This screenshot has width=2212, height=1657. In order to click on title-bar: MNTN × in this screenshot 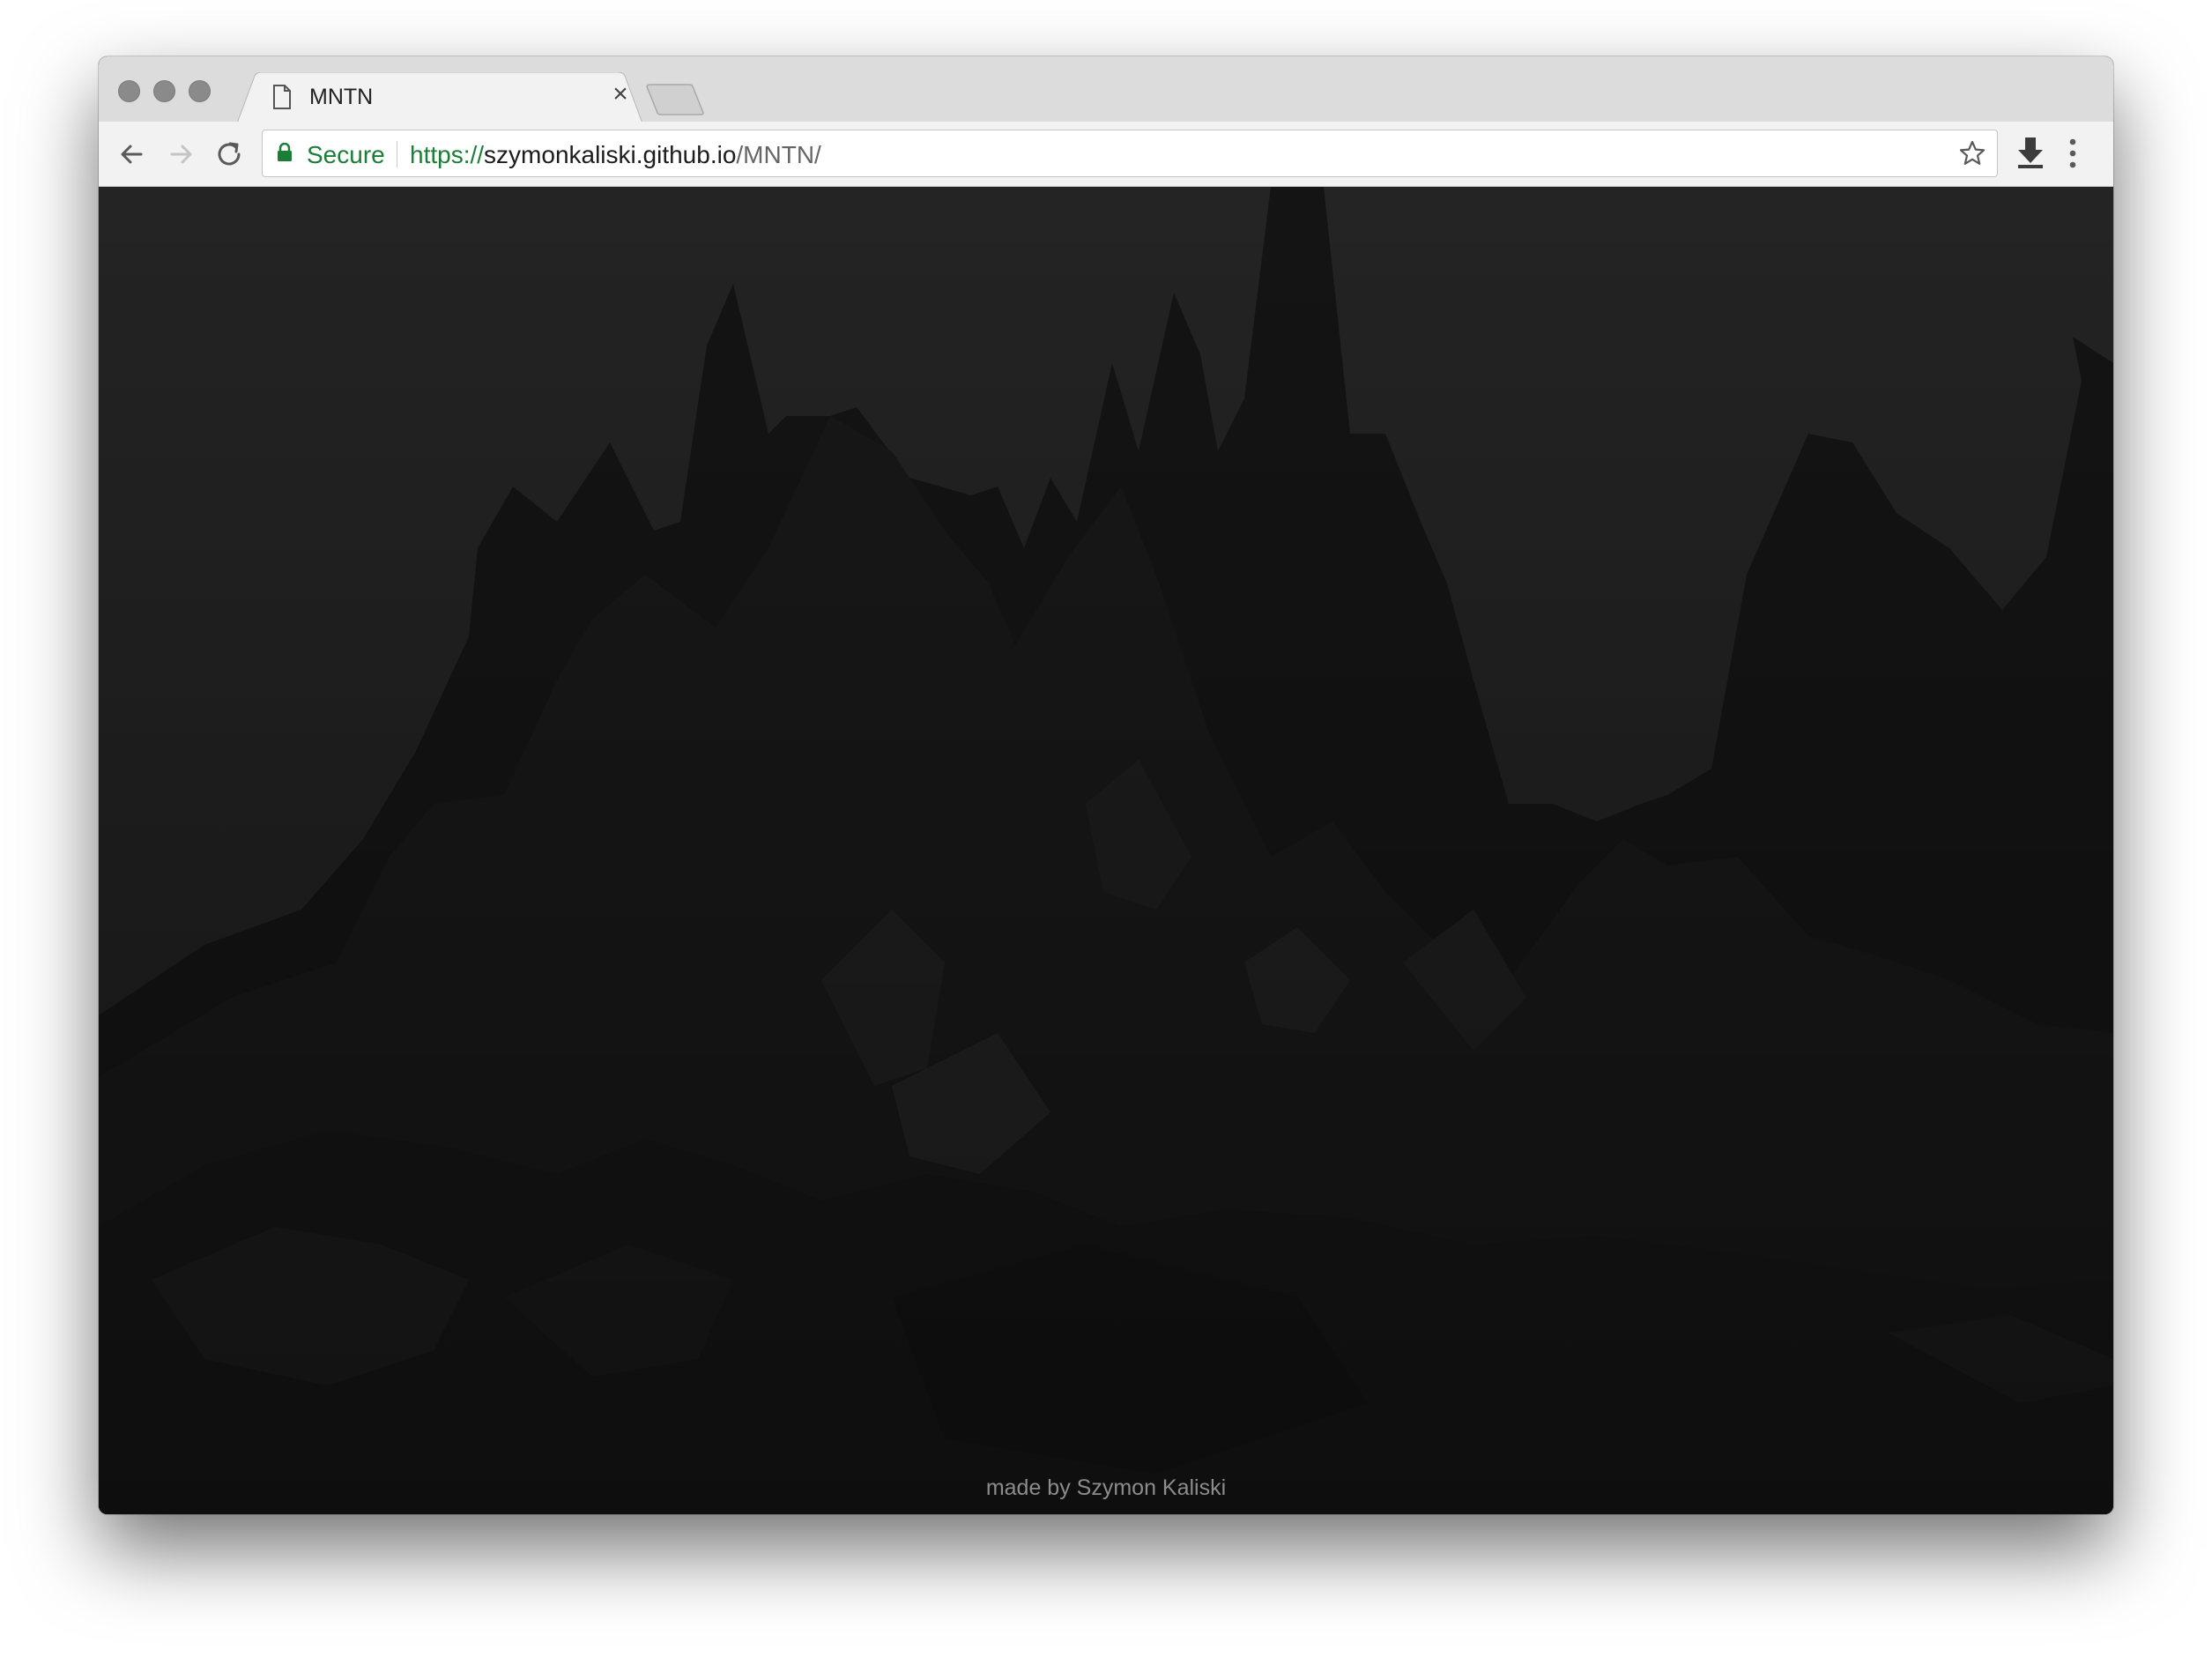, I will do `click(1106, 89)`.